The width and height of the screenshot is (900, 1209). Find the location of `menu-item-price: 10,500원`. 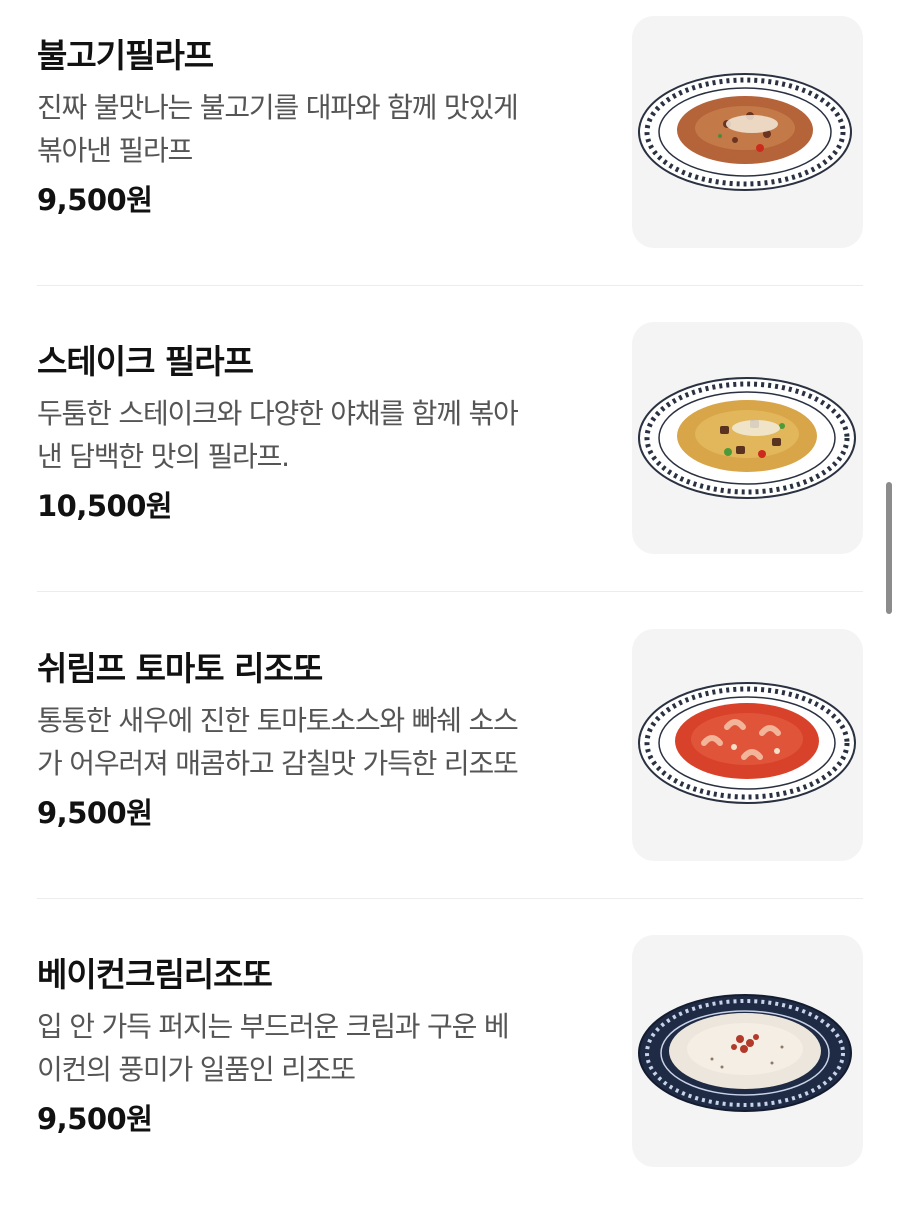

menu-item-price: 10,500원 is located at coordinates (105, 506).